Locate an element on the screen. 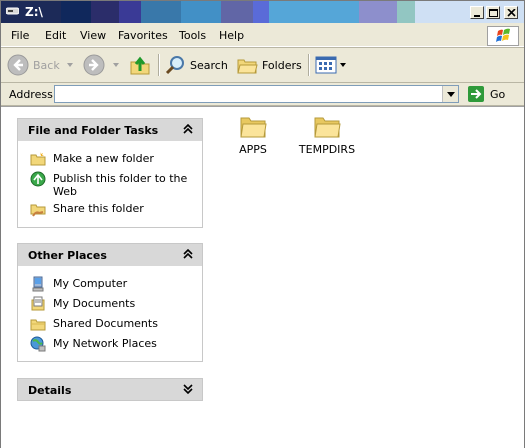 Image resolution: width=525 pixels, height=448 pixels. place-shared-documents: Shared Documents is located at coordinates (109, 324).